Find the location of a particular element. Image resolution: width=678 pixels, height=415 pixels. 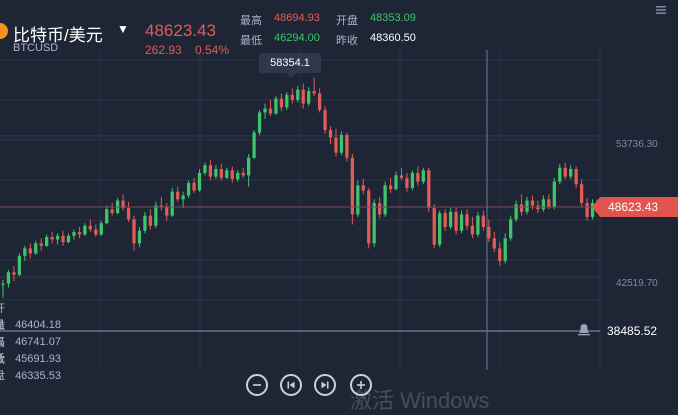

step-forward-button is located at coordinates (325, 385).